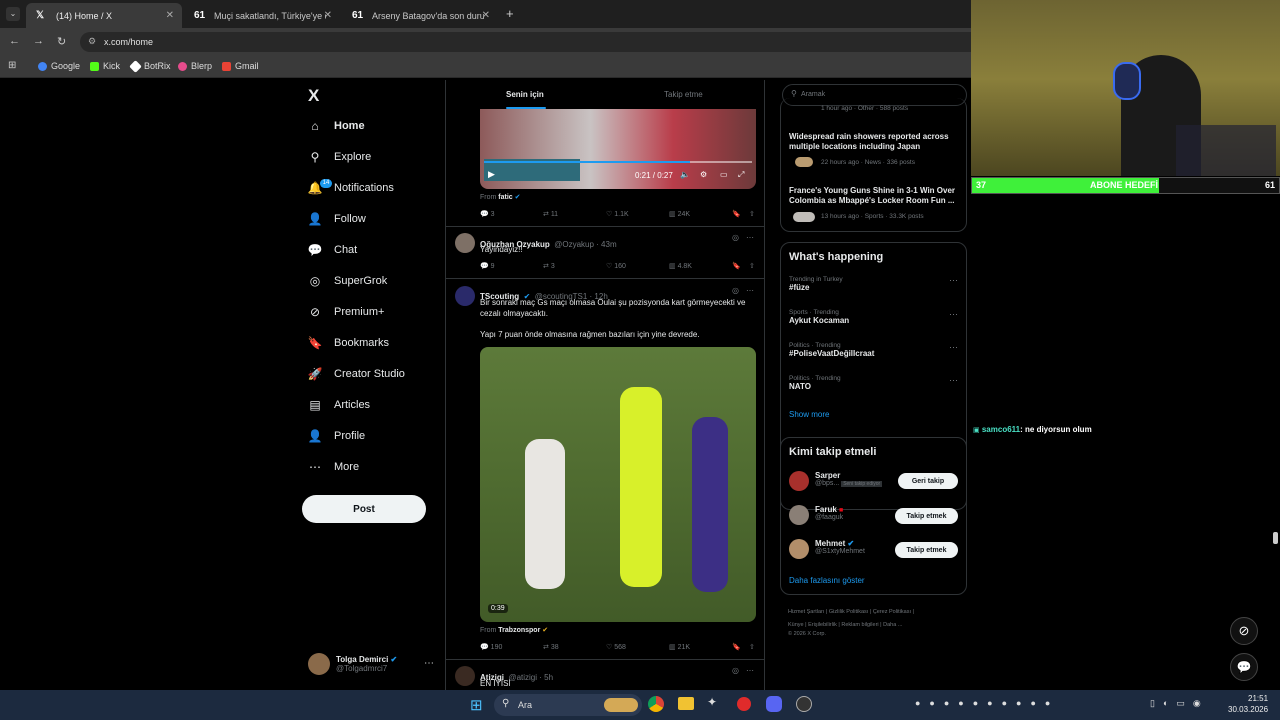  What do you see at coordinates (1244, 667) in the screenshot?
I see `messages-floating-button: 💬` at bounding box center [1244, 667].